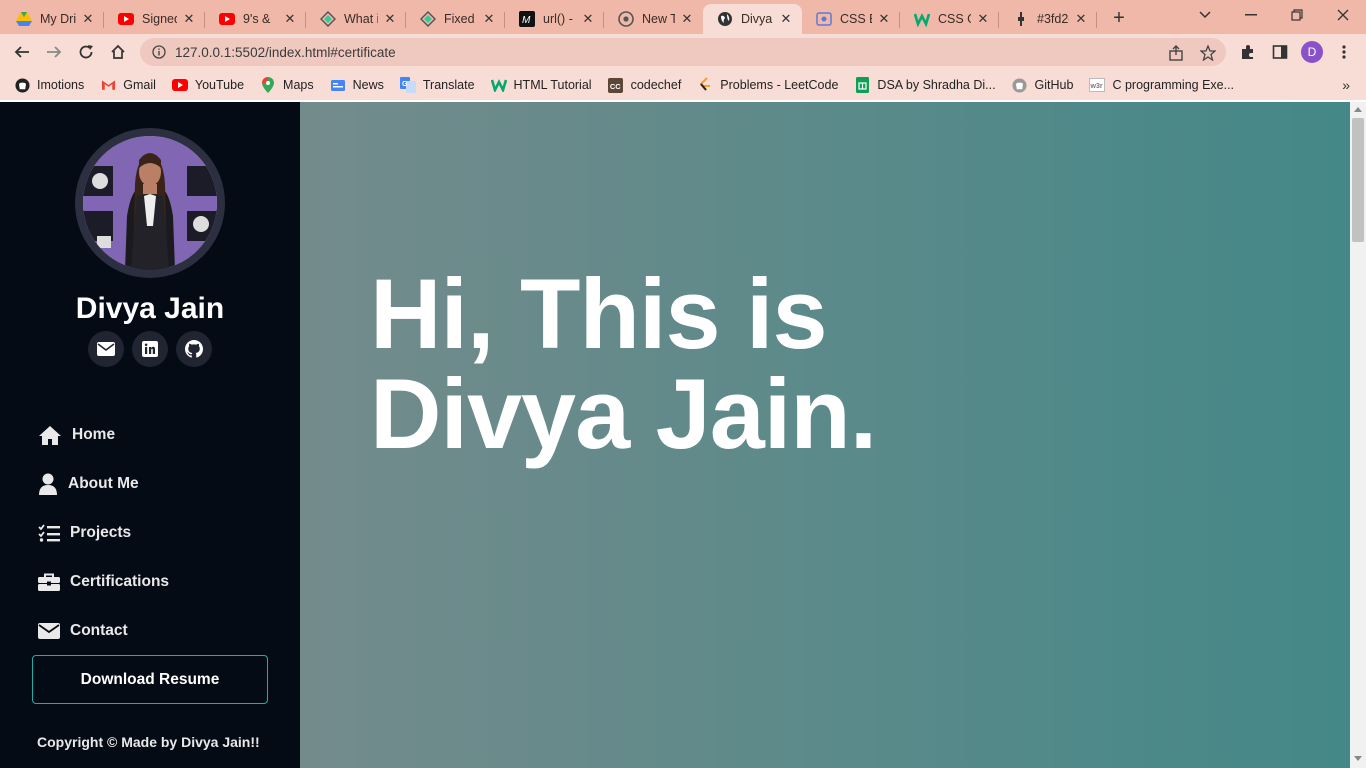  What do you see at coordinates (1176, 53) in the screenshot?
I see `share-icon` at bounding box center [1176, 53].